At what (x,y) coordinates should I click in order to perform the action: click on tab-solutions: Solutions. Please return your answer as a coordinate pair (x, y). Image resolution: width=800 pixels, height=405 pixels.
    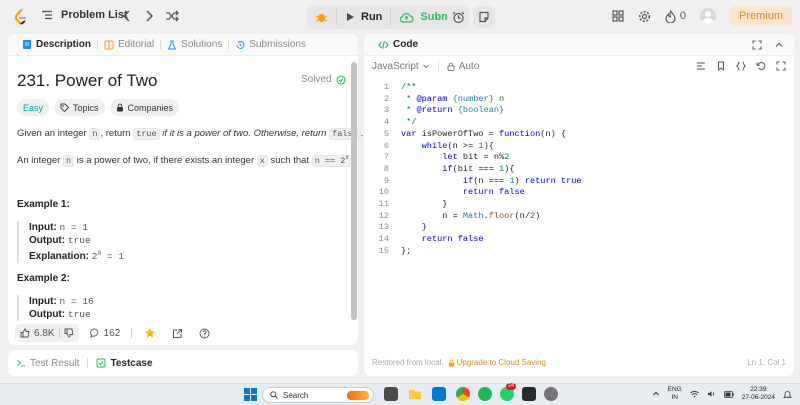
    Looking at the image, I should click on (194, 44).